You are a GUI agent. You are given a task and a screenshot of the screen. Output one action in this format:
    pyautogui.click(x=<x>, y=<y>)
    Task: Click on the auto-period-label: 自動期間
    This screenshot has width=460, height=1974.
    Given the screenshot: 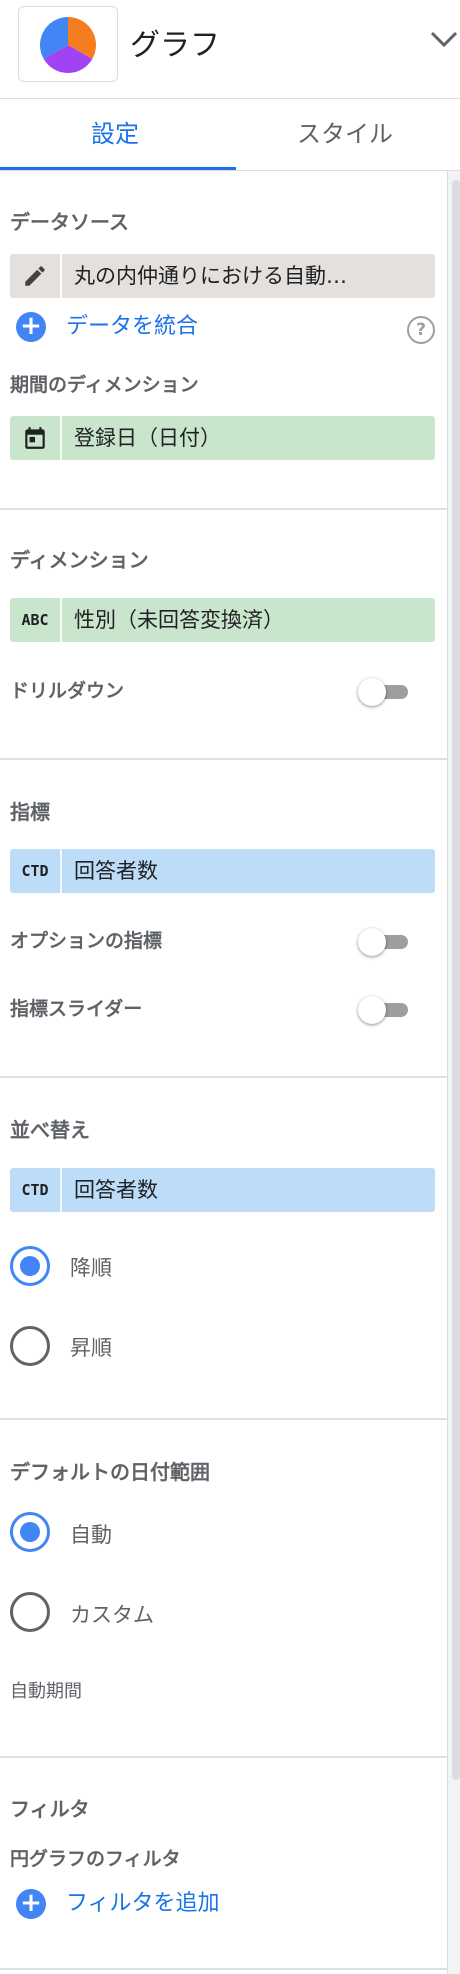 What is the action you would take?
    pyautogui.click(x=46, y=1691)
    